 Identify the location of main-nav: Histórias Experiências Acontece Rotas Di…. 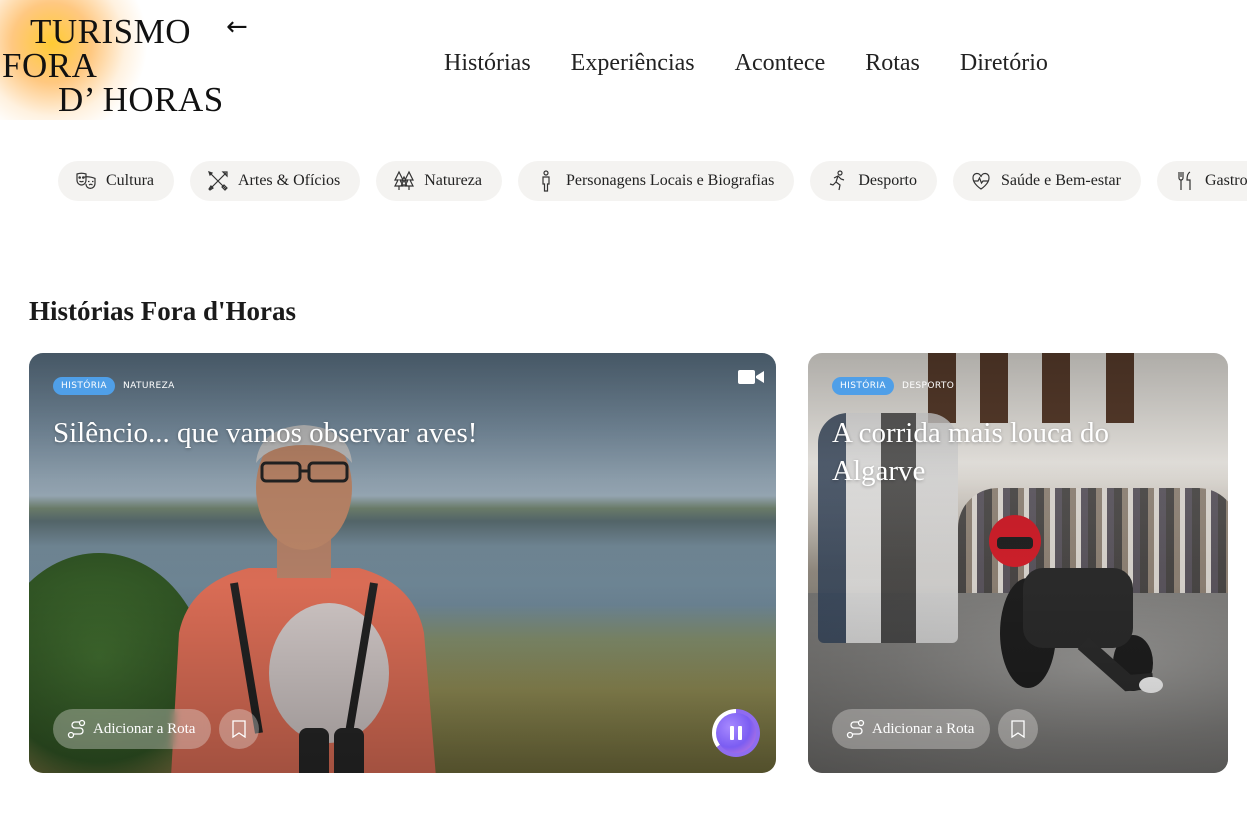
(746, 63).